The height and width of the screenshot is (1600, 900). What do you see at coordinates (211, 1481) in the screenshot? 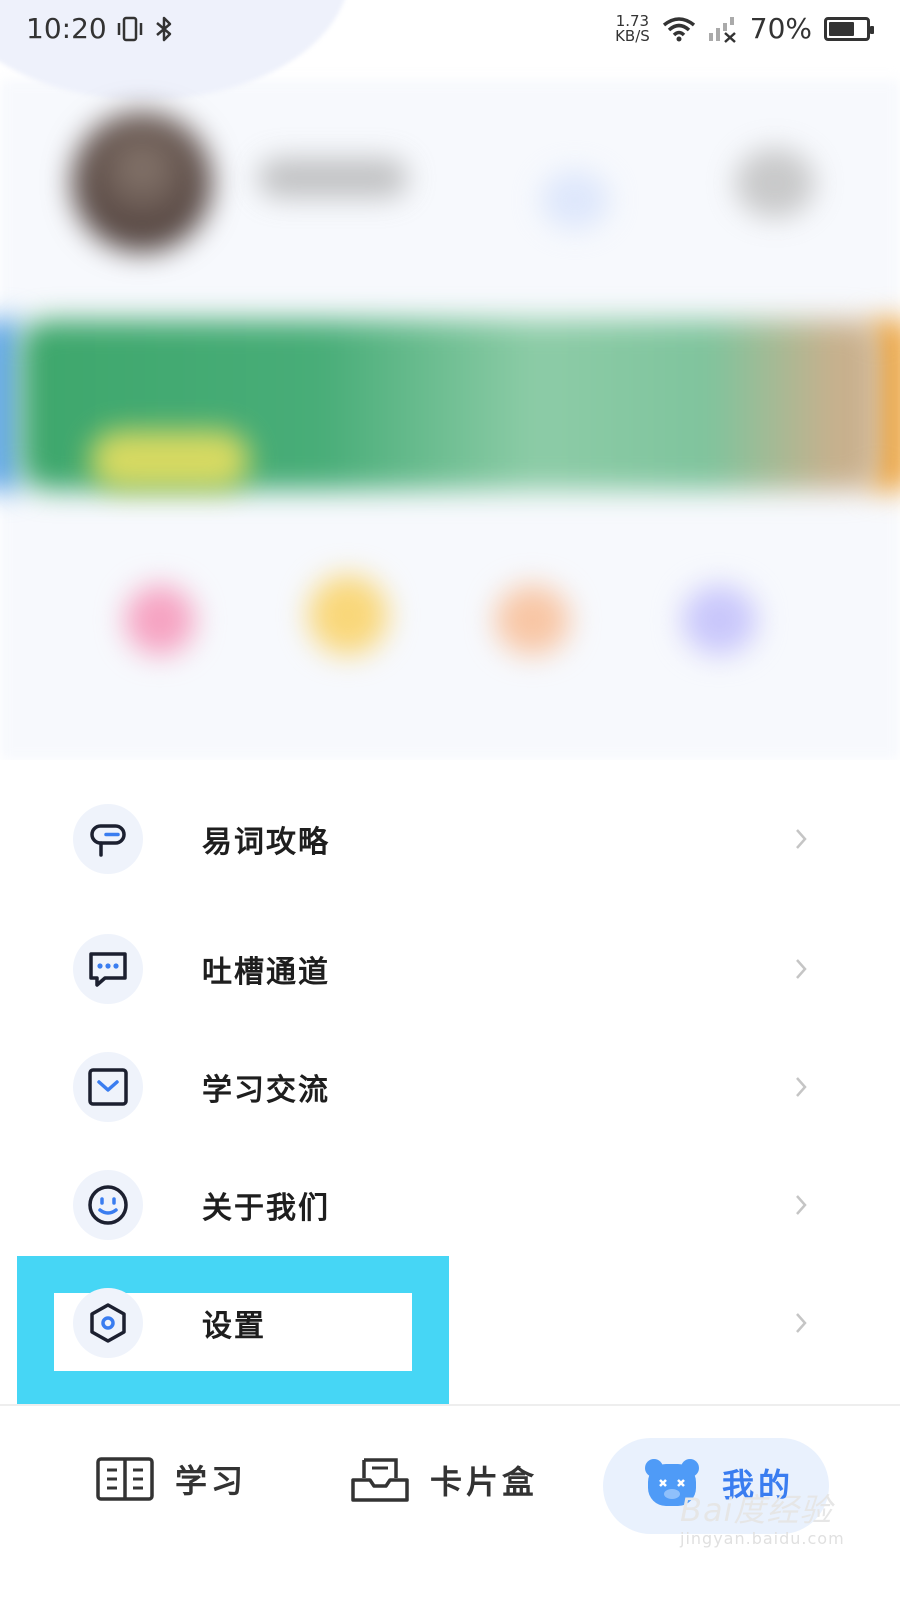
I see `tab-study-label: 学习` at bounding box center [211, 1481].